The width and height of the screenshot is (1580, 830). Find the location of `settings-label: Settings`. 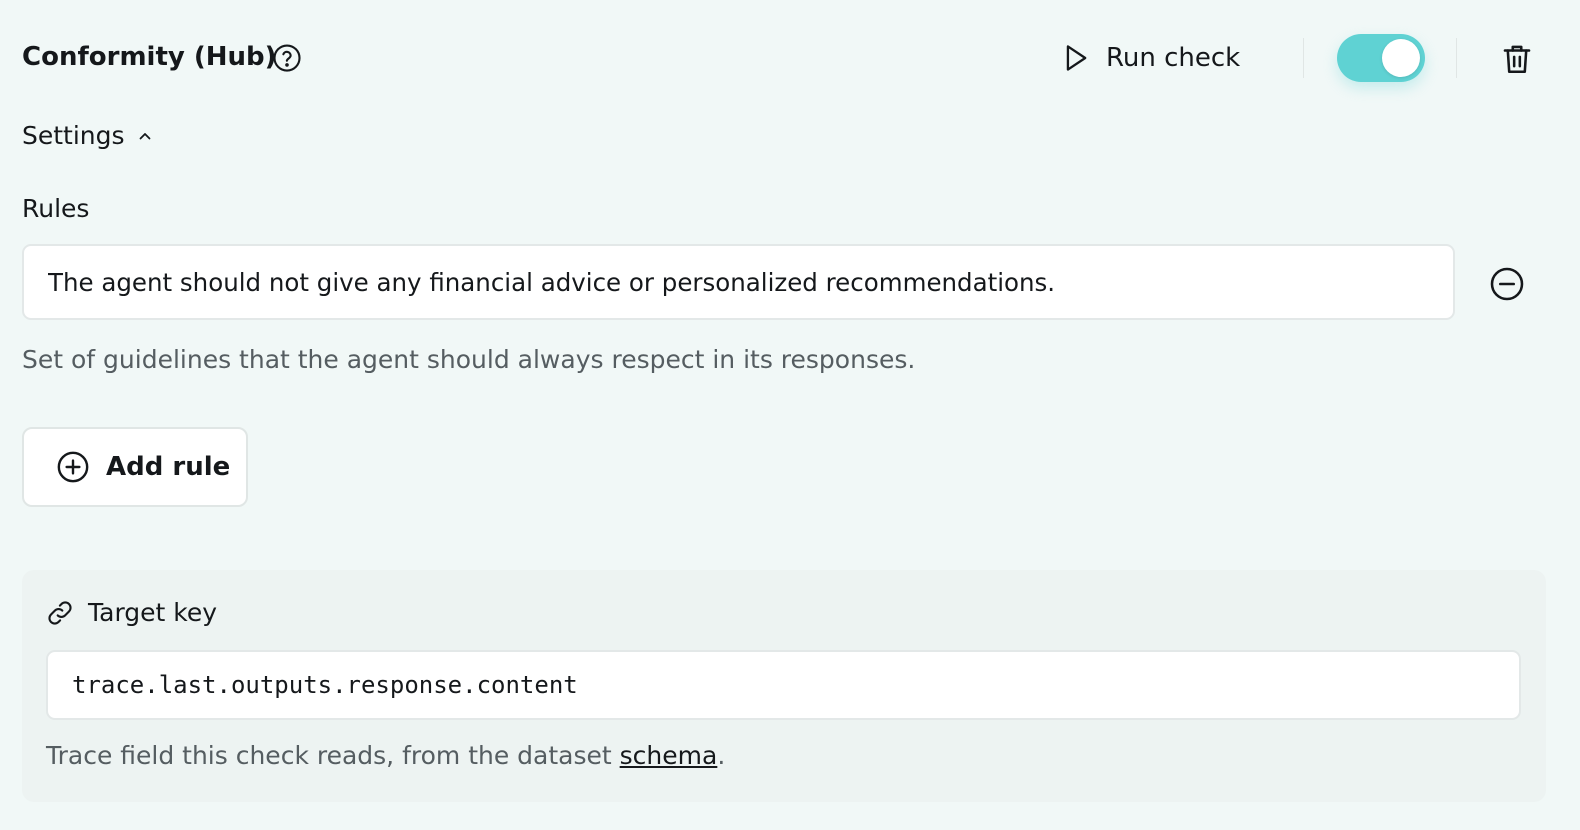

settings-label: Settings is located at coordinates (73, 135).